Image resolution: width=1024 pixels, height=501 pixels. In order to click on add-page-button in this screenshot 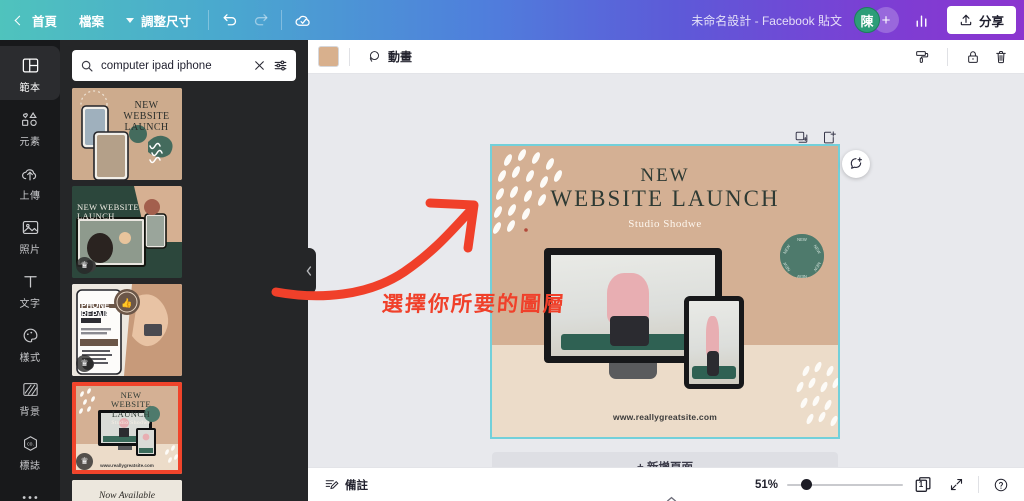, I will do `click(829, 140)`.